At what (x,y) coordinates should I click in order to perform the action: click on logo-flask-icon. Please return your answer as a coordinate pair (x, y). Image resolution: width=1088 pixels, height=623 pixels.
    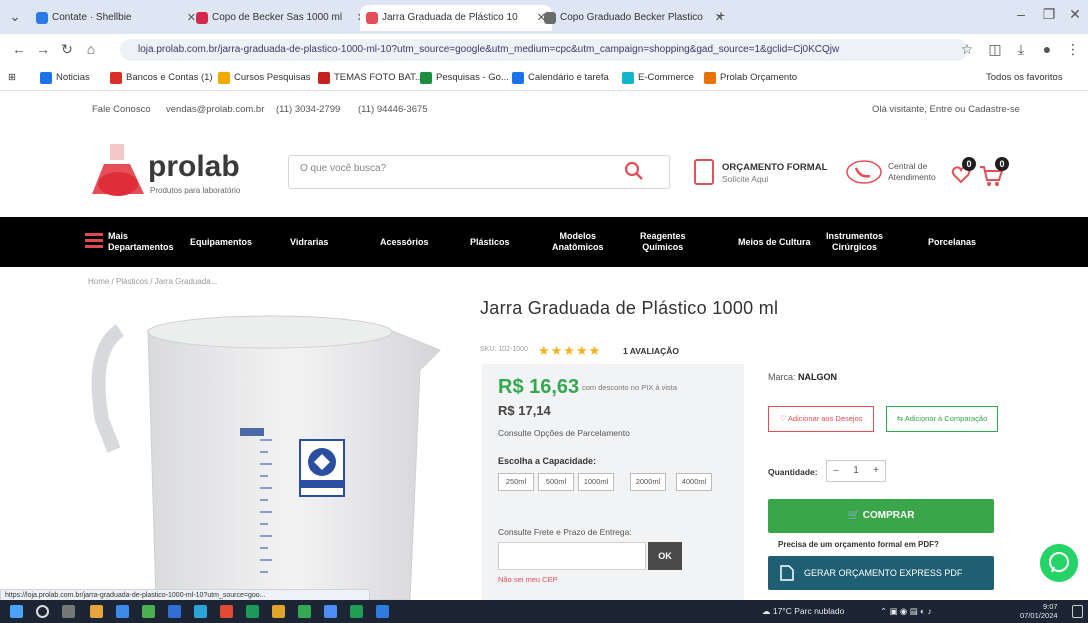
    Looking at the image, I should click on (118, 170).